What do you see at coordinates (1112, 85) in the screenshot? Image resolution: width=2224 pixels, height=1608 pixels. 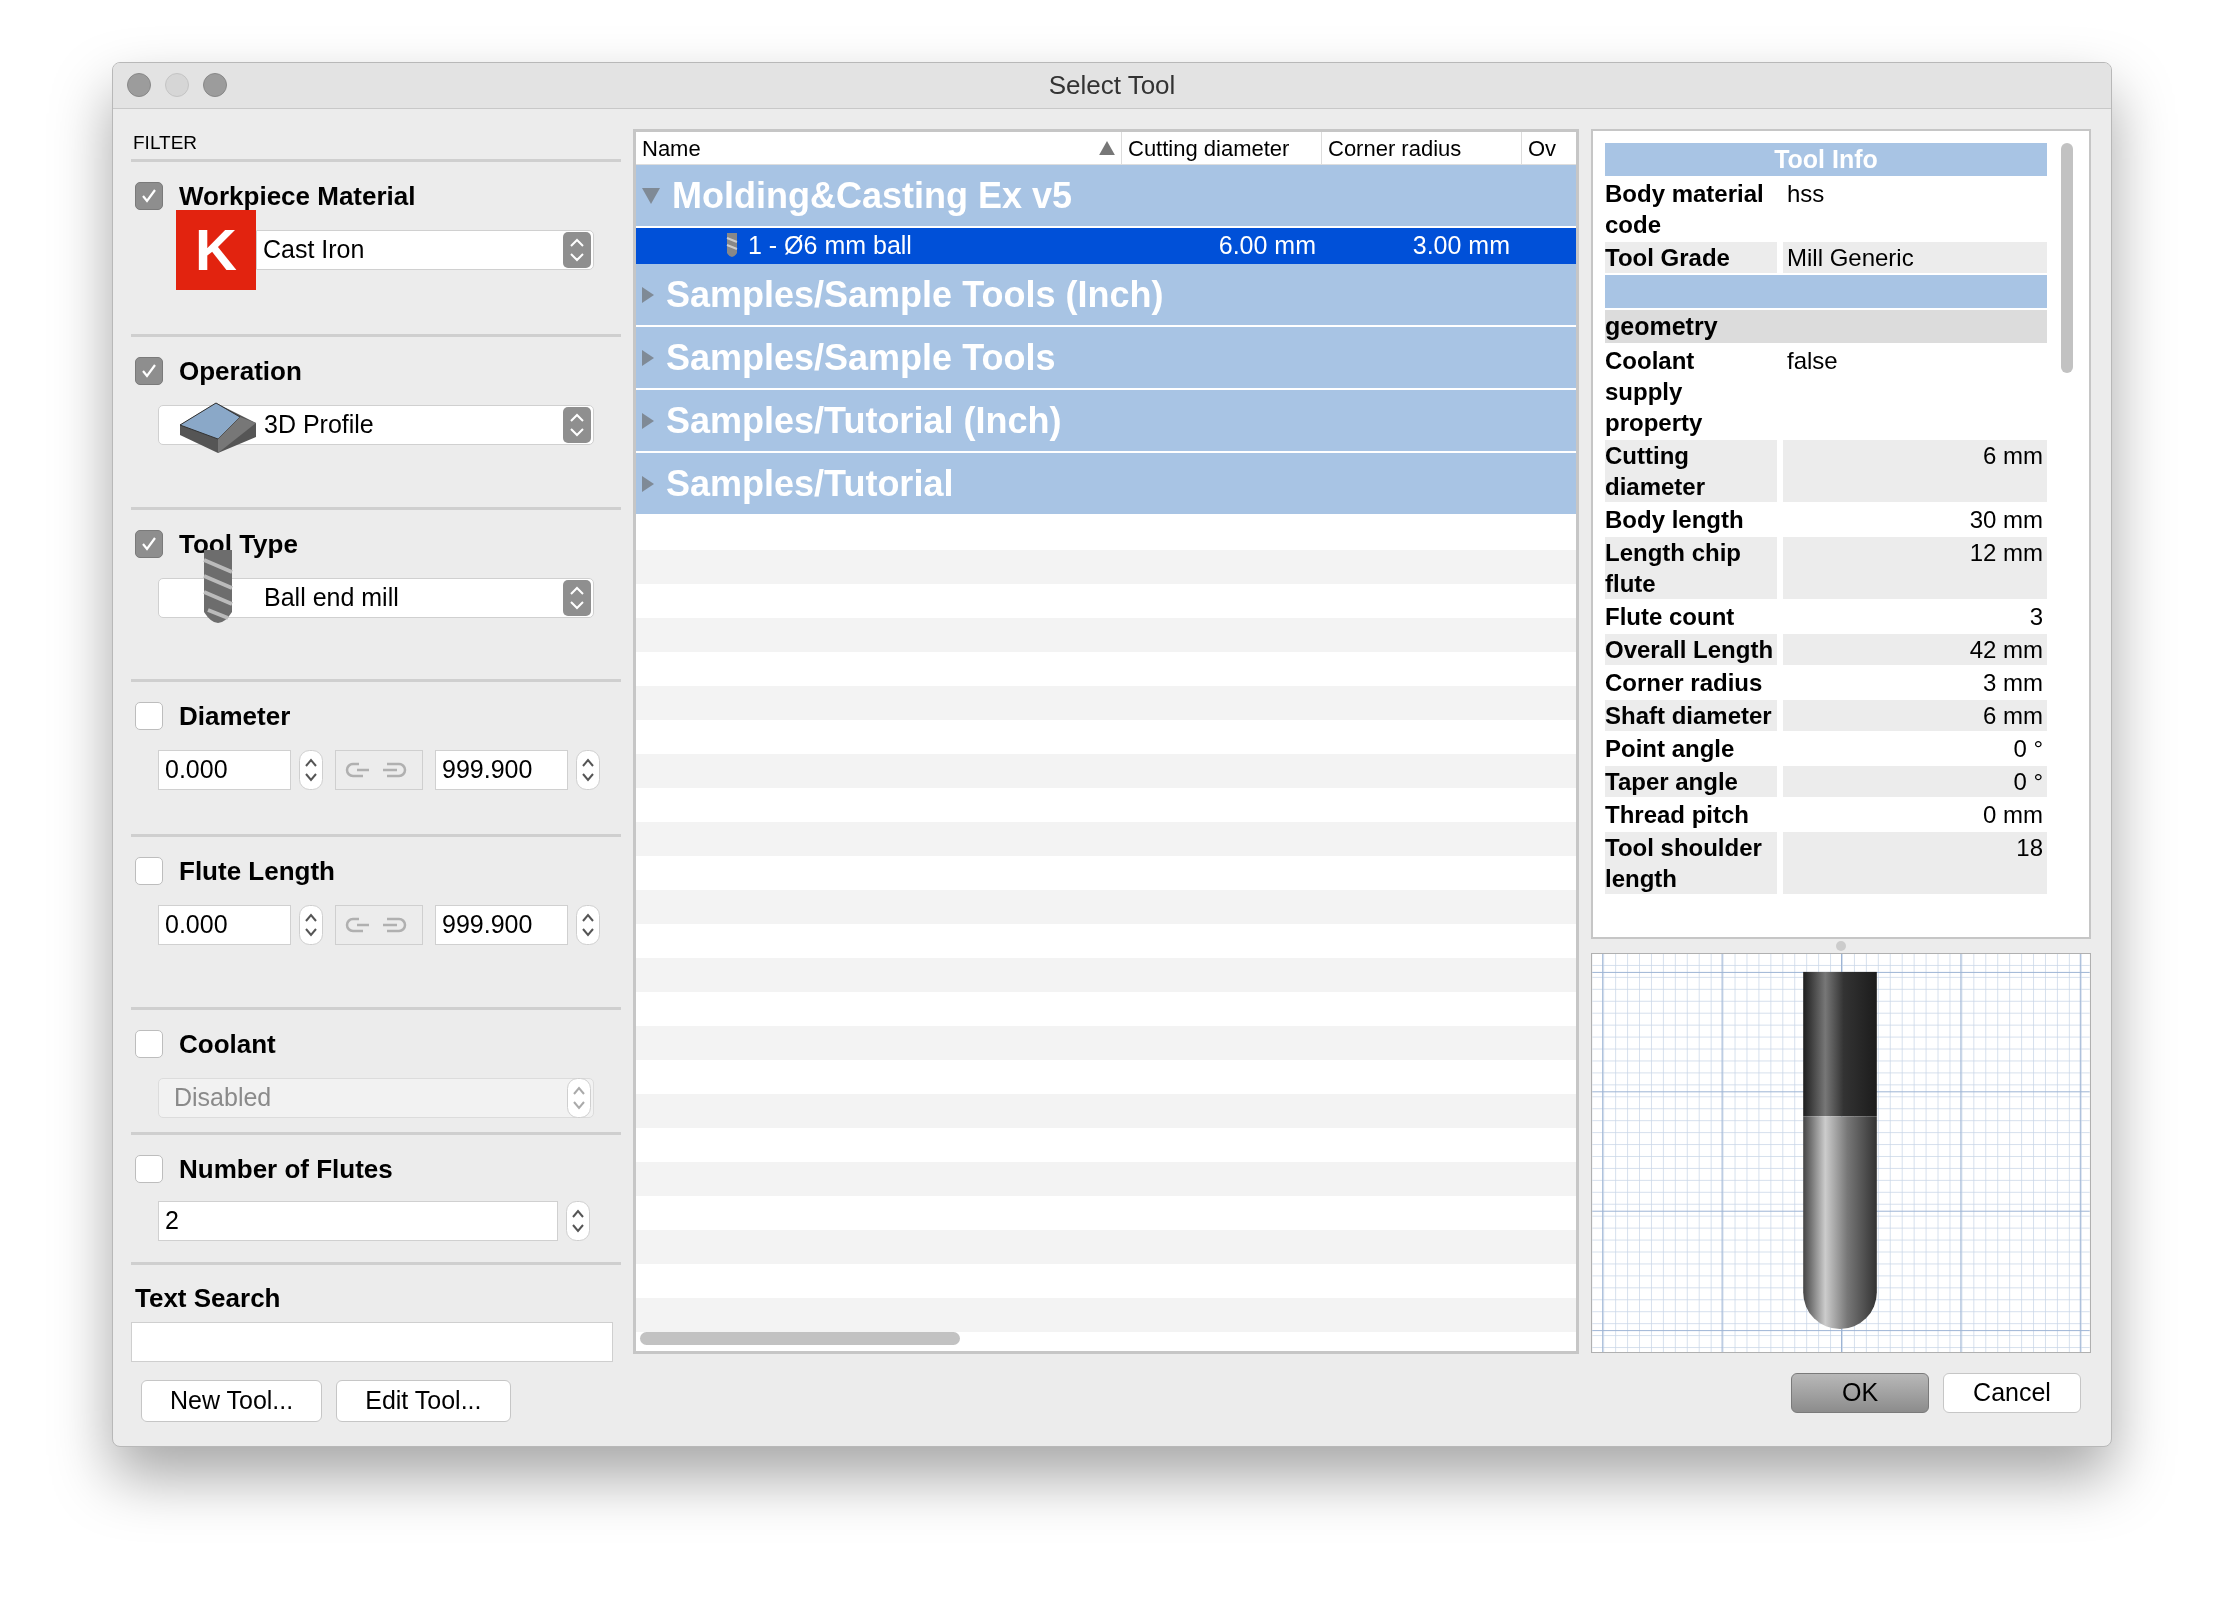 I see `window-title: Select Tool` at bounding box center [1112, 85].